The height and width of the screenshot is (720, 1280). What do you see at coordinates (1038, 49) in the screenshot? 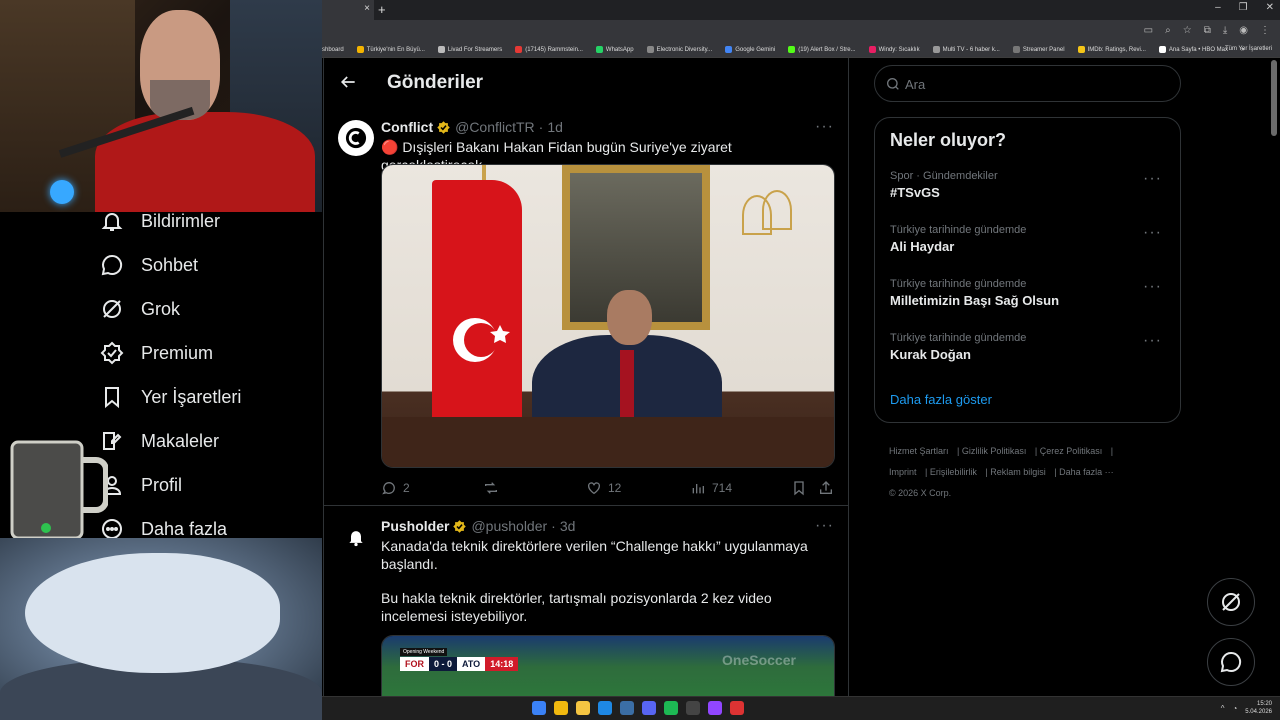
I see `bookmark-item: Streamer Panel` at bounding box center [1038, 49].